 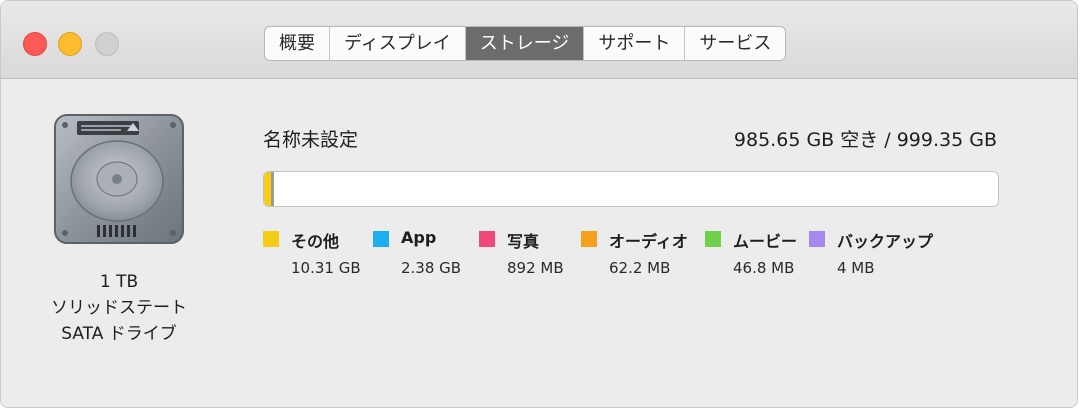 What do you see at coordinates (35, 44) in the screenshot?
I see `close-button` at bounding box center [35, 44].